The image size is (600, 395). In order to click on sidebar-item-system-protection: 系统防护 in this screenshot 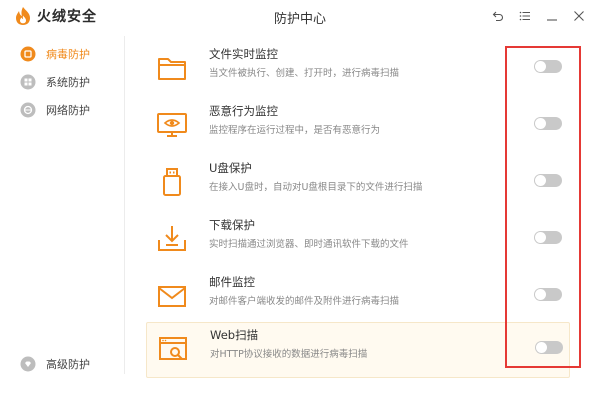, I will do `click(55, 82)`.